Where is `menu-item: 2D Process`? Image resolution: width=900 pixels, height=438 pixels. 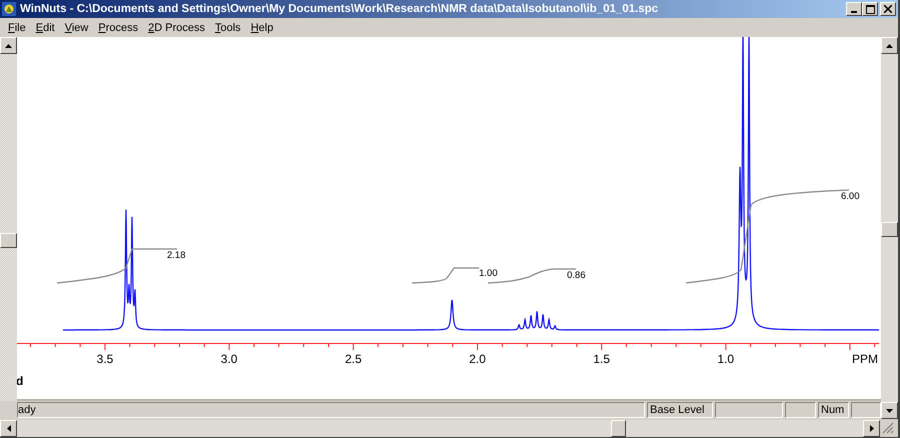
menu-item: 2D Process is located at coordinates (176, 28).